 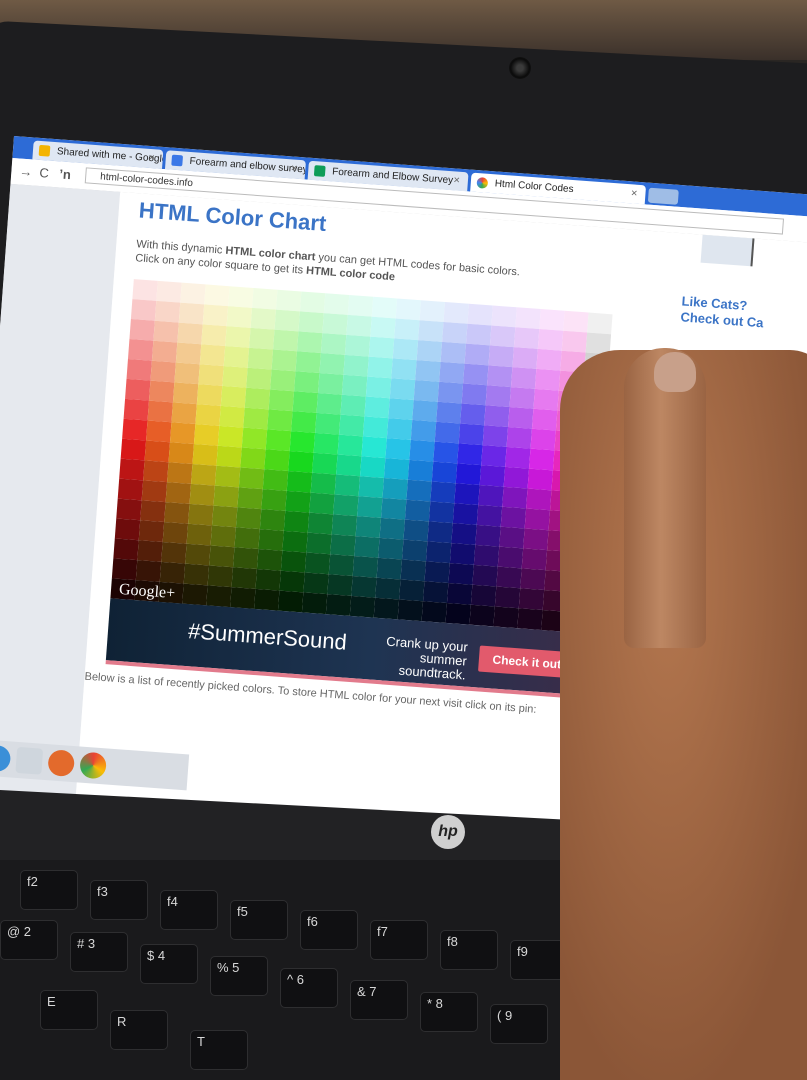 What do you see at coordinates (519, 1024) in the screenshot?
I see `keyboard-key: ( 9` at bounding box center [519, 1024].